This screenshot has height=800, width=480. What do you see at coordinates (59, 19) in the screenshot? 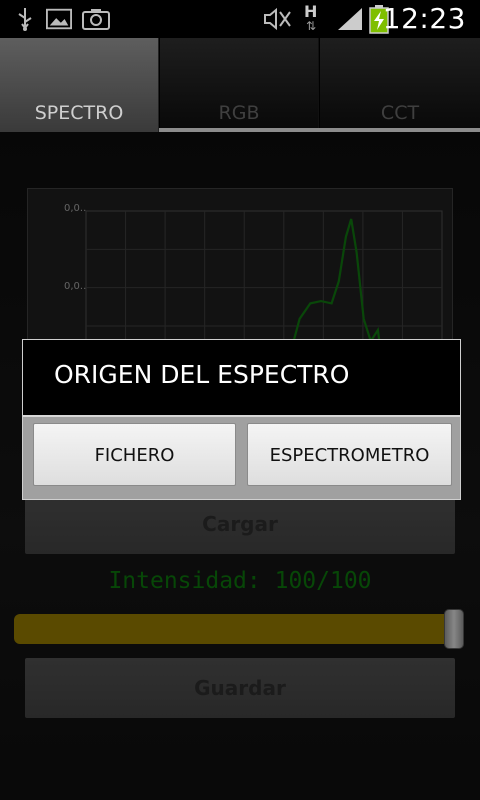
I see `image-icon` at bounding box center [59, 19].